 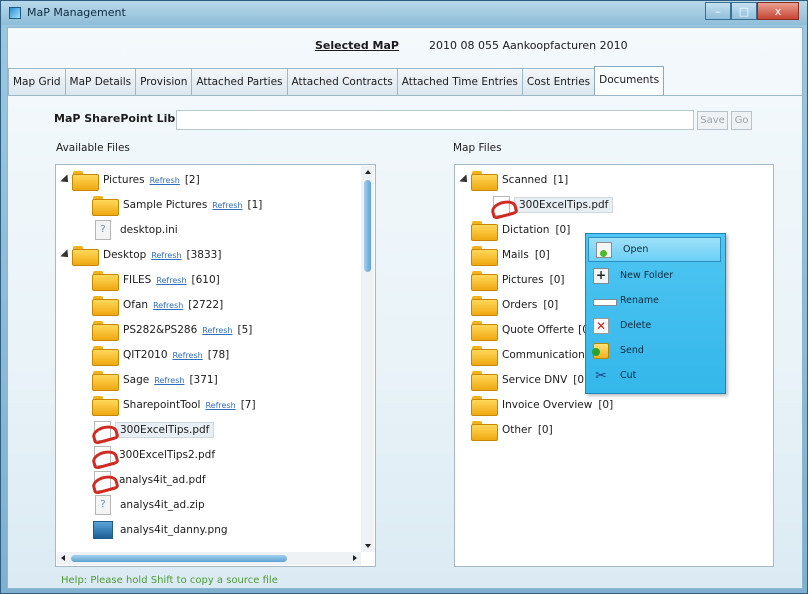 I want to click on context-menu-open: Open, so click(x=654, y=249).